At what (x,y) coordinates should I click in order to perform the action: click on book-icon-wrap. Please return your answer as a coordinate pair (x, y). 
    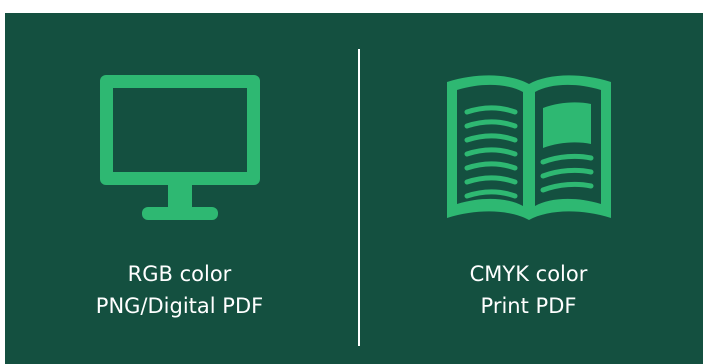
    Looking at the image, I should click on (529, 147).